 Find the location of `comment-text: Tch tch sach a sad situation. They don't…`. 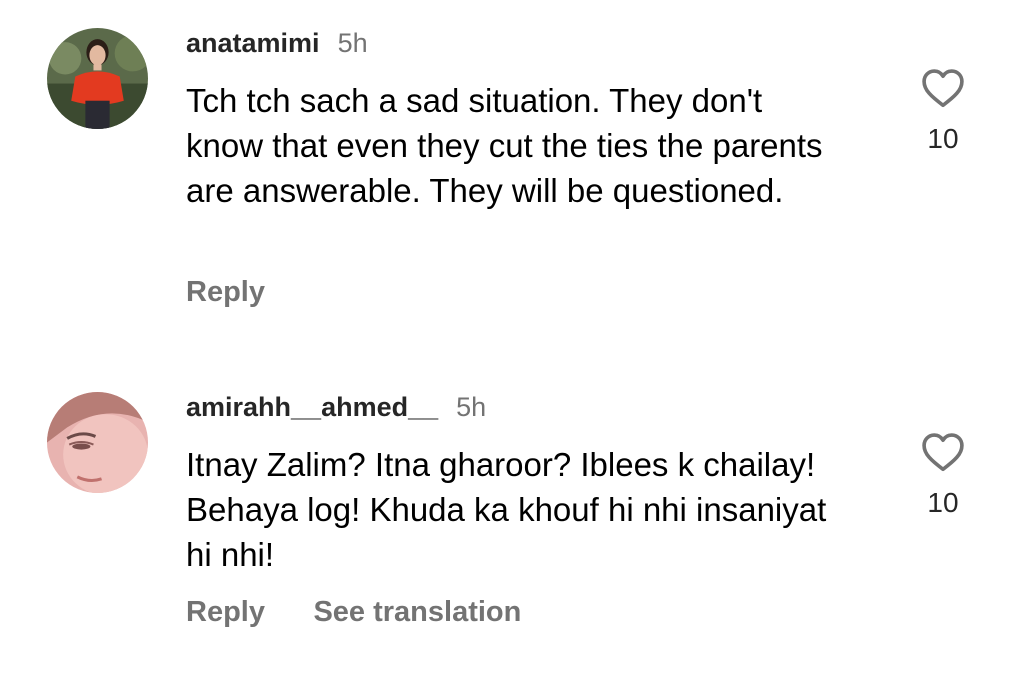

comment-text: Tch tch sach a sad situation. They don't… is located at coordinates (504, 145).